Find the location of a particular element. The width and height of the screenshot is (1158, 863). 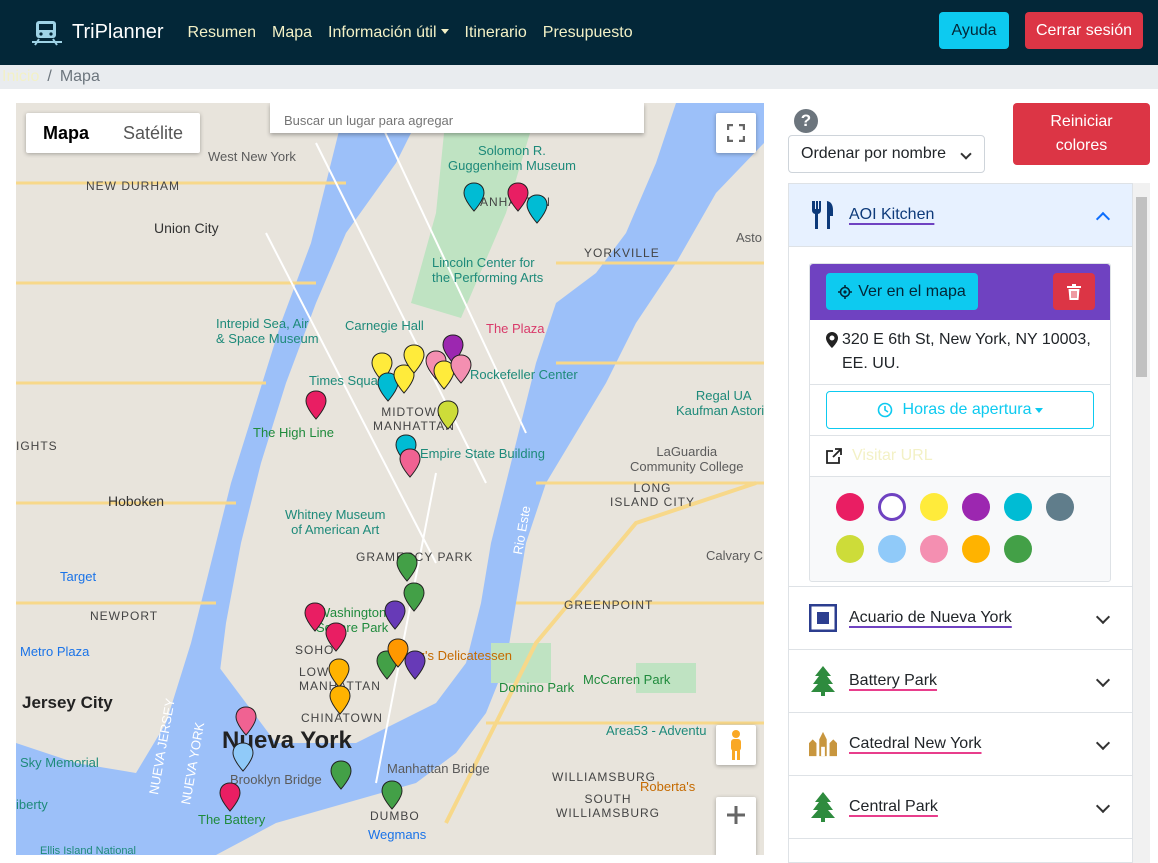

place-title: Battery Park is located at coordinates (893, 681).